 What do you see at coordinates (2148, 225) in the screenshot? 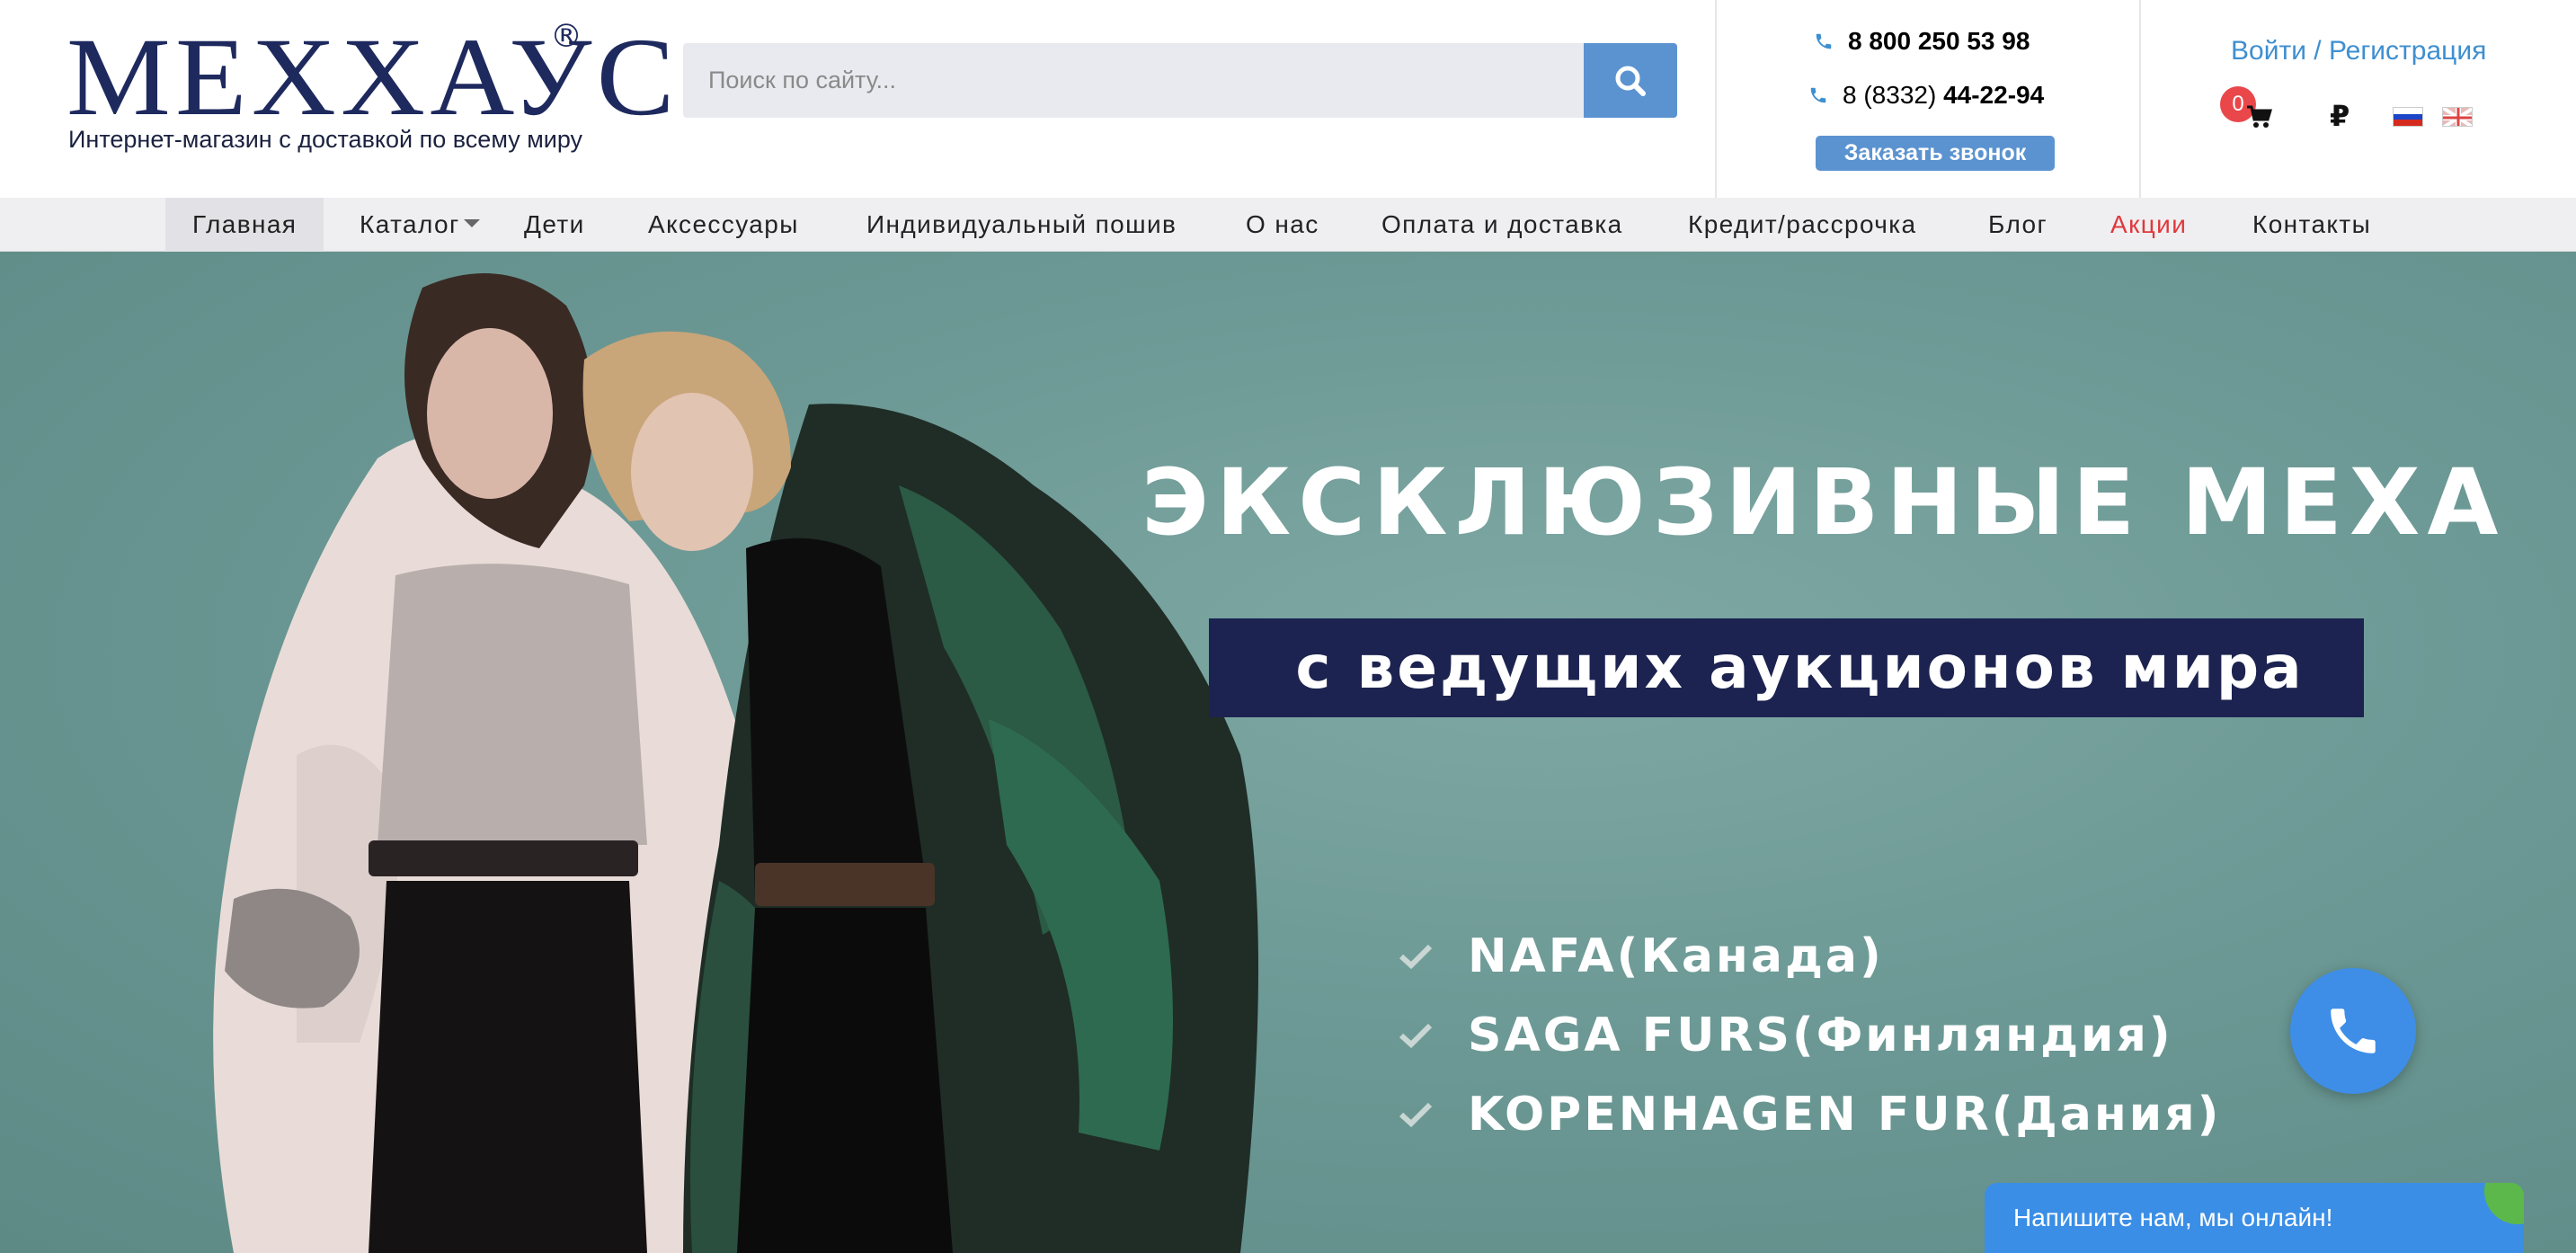
I see `nav-item-promotions: Акции` at bounding box center [2148, 225].